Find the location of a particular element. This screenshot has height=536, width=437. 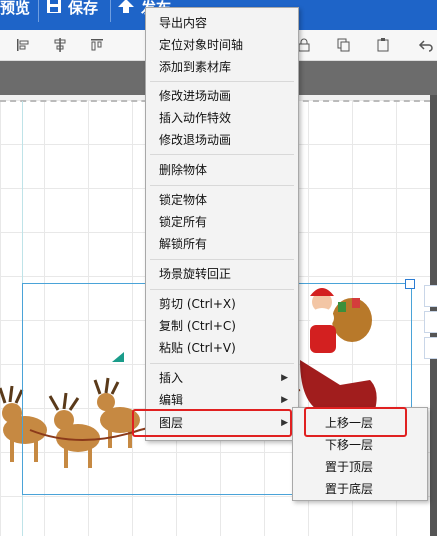

menu-item-edit-enter-animation: 修改进场动画 is located at coordinates (222, 96).